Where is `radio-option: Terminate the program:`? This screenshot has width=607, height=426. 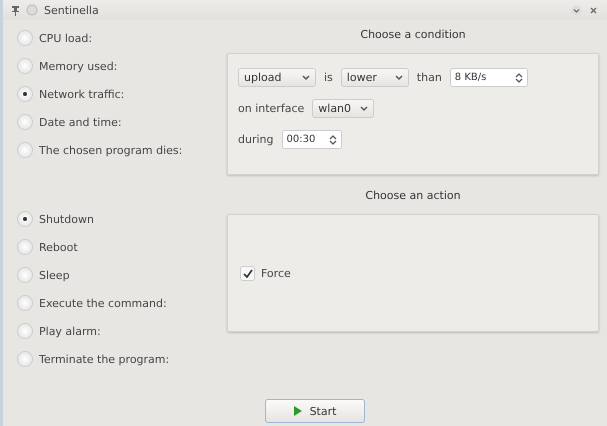
radio-option: Terminate the program: is located at coordinates (117, 359).